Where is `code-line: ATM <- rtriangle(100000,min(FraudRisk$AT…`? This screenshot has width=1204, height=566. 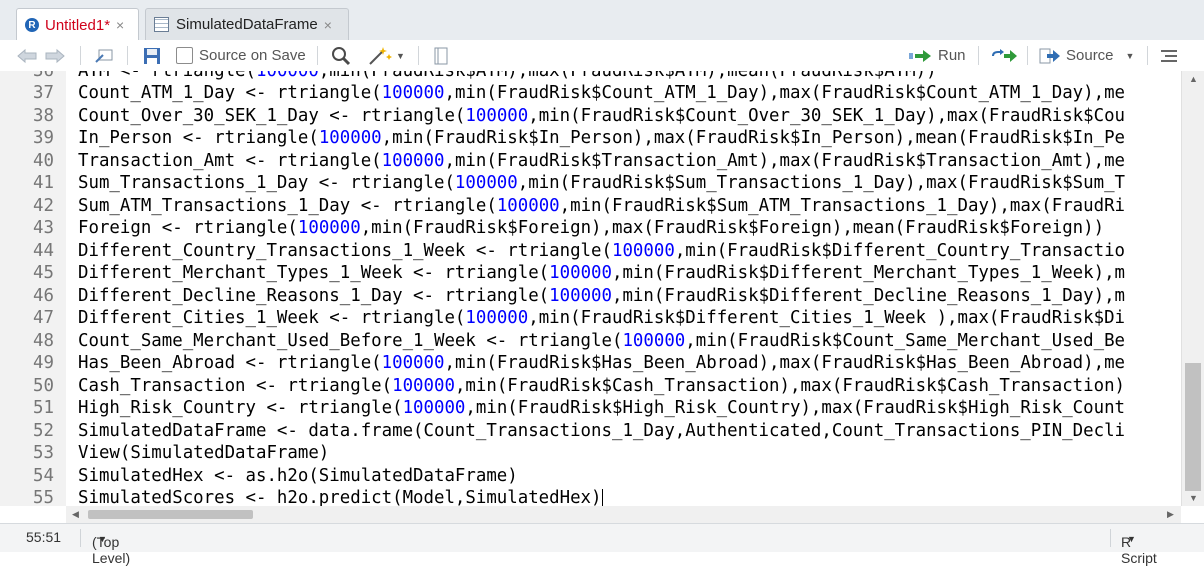 code-line: ATM <- rtriangle(100000,min(FraudRisk$AT… is located at coordinates (507, 76).